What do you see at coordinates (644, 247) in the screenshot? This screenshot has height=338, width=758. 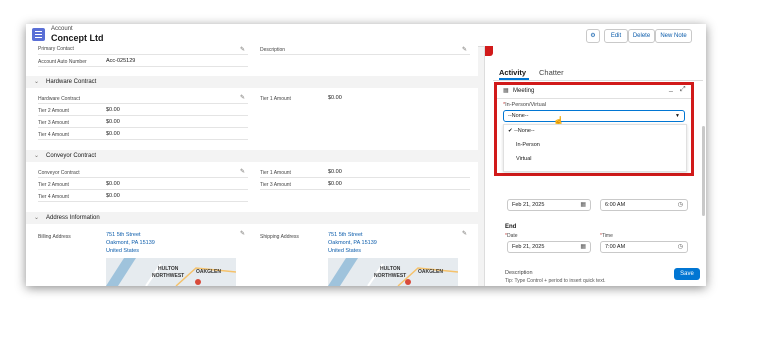 I see `end-time-input: 7:00 AM ◷` at bounding box center [644, 247].